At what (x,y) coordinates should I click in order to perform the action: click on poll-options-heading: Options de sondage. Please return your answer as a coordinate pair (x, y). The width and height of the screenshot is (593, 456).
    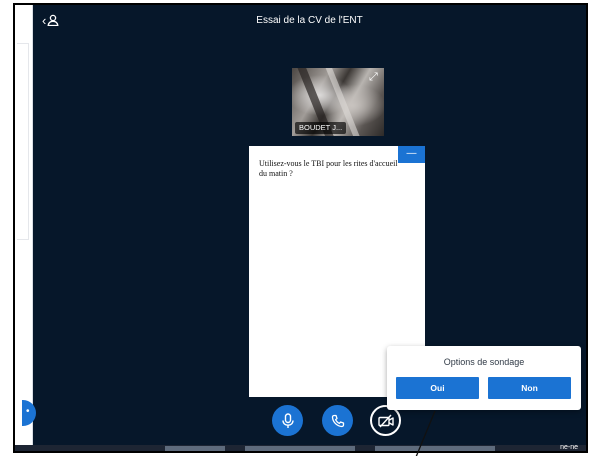
    Looking at the image, I should click on (484, 362).